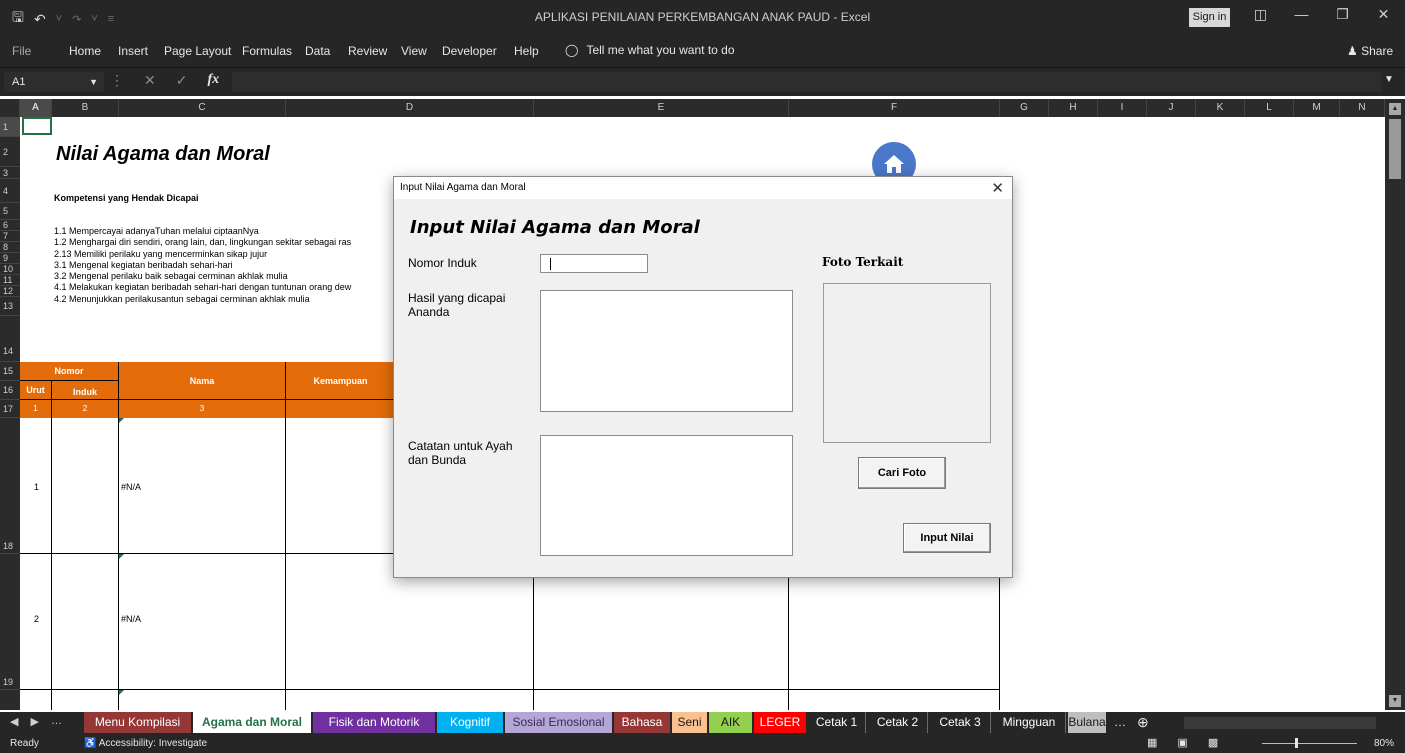  Describe the element at coordinates (37, 126) in the screenshot. I see `active-cell` at that location.